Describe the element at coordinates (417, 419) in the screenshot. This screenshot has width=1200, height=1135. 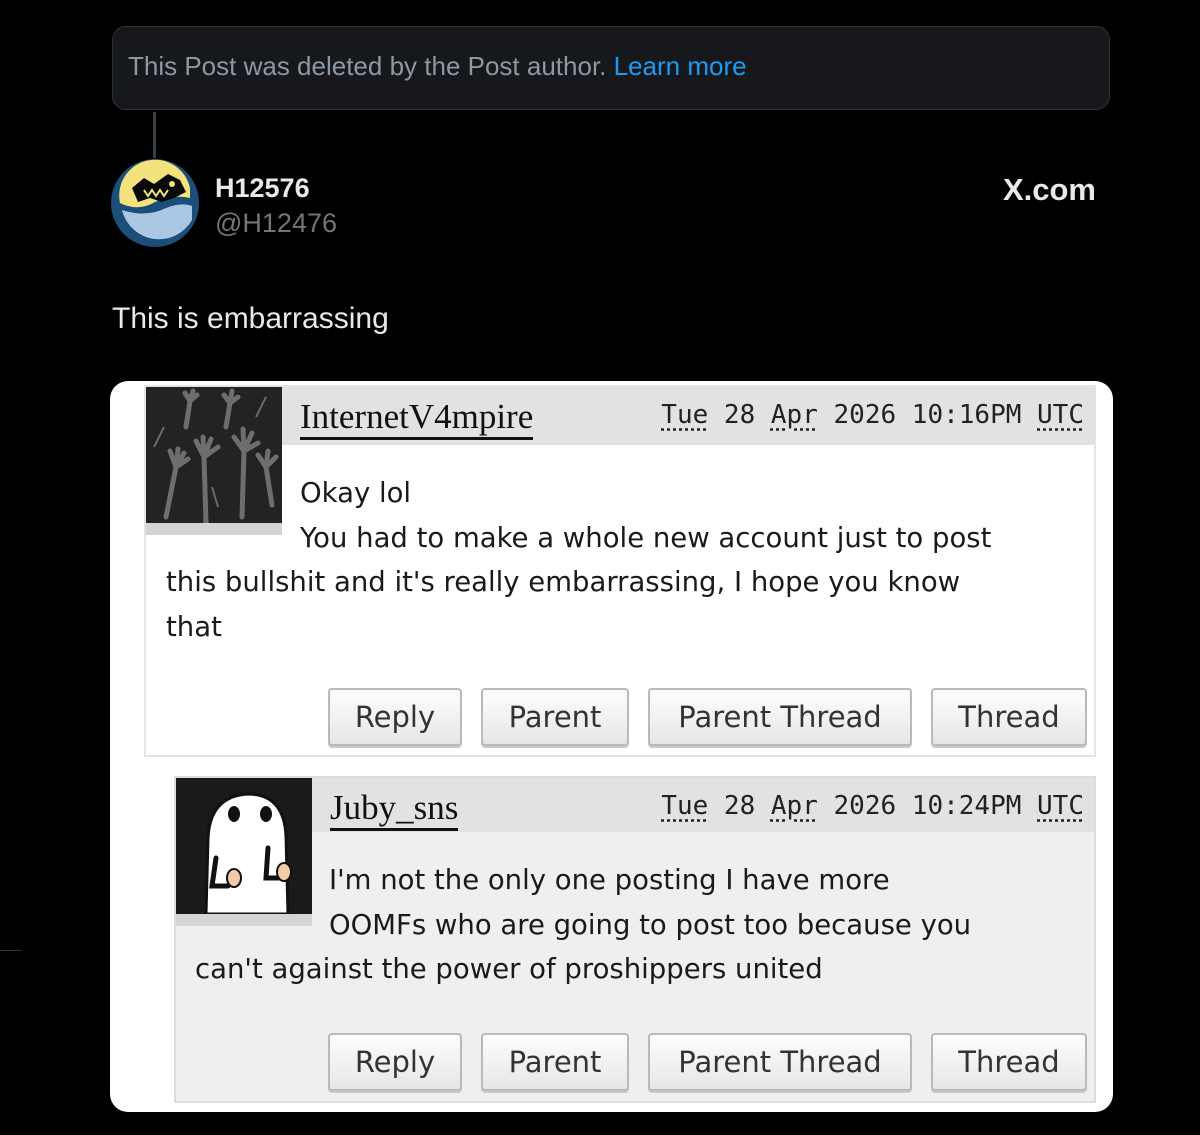
I see `comment-username: InternetV4mpire` at that location.